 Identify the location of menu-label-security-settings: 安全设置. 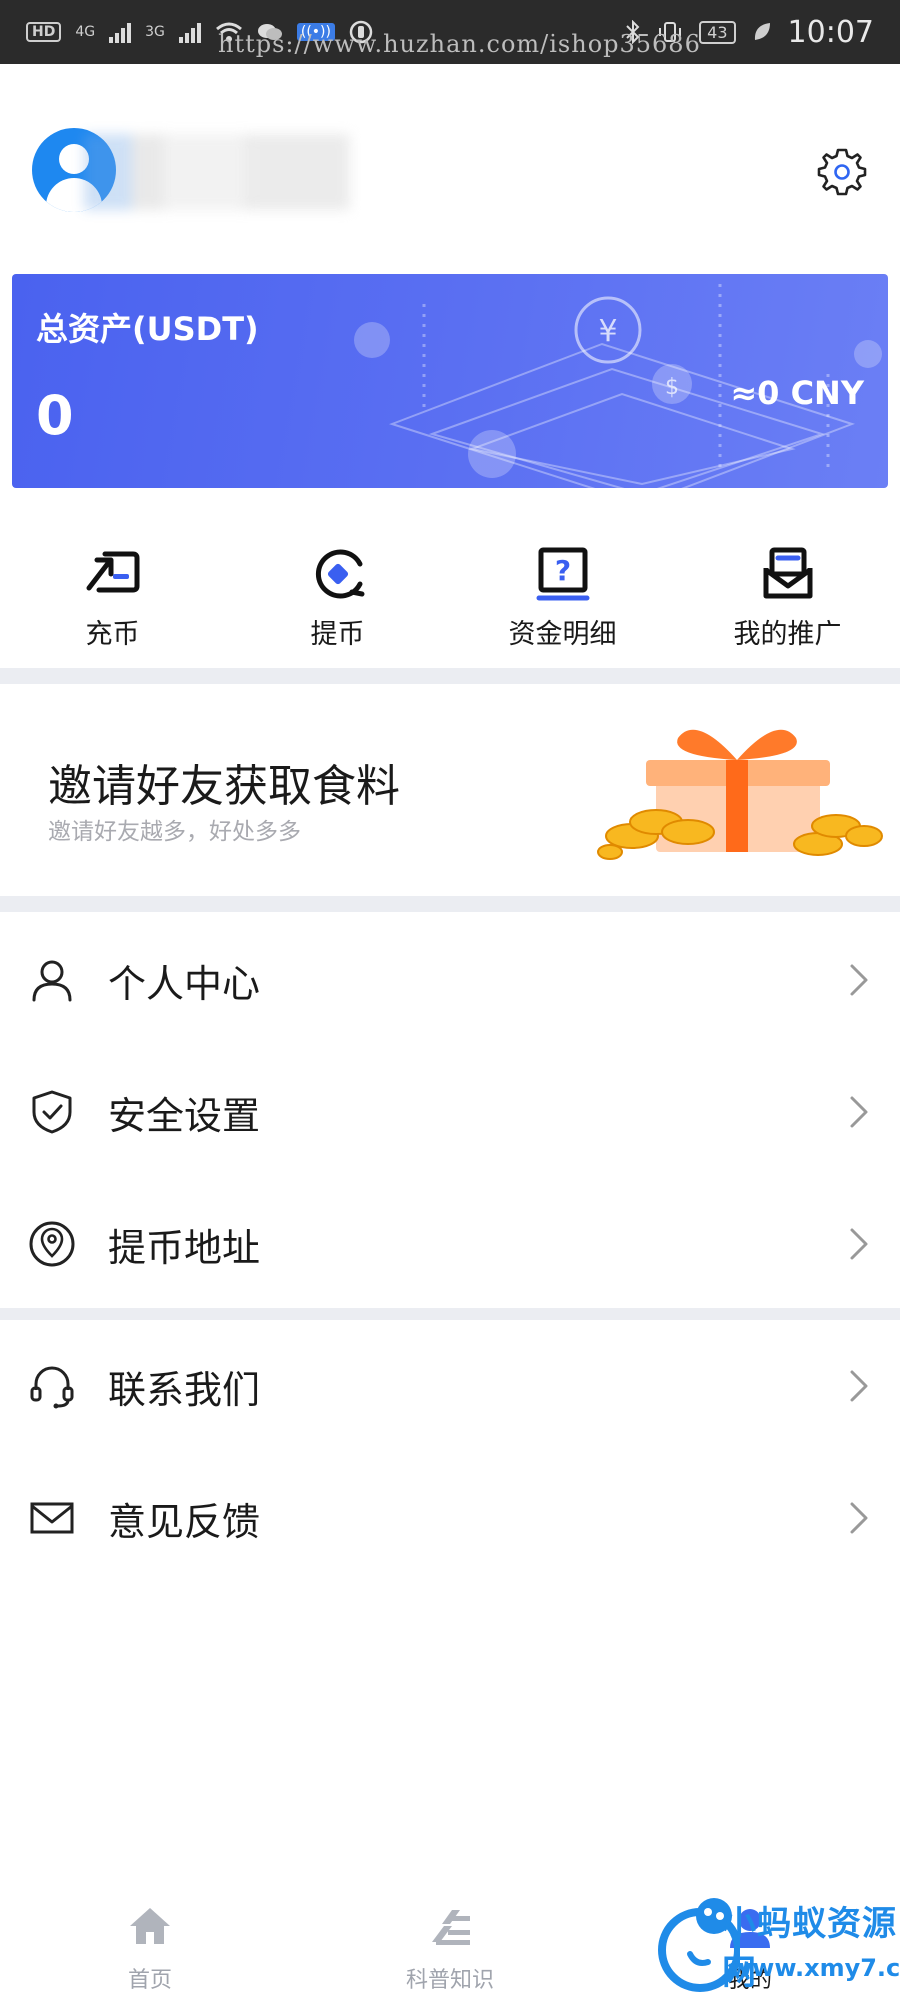
(184, 1115).